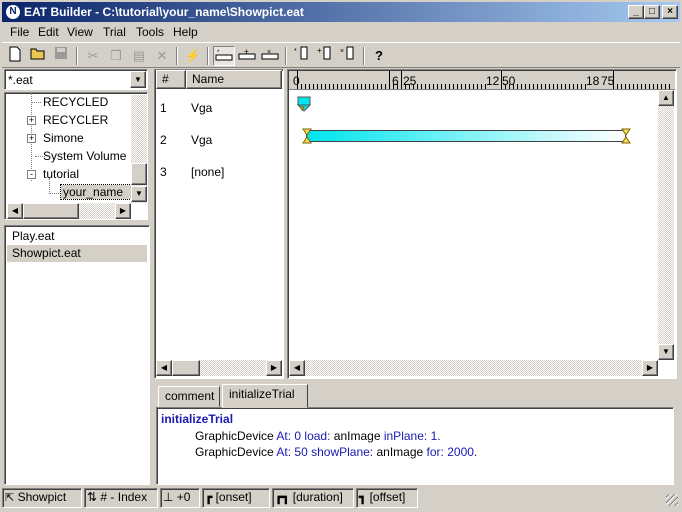  Describe the element at coordinates (666, 98) in the screenshot. I see `scroll-up-icon: ▲` at that location.